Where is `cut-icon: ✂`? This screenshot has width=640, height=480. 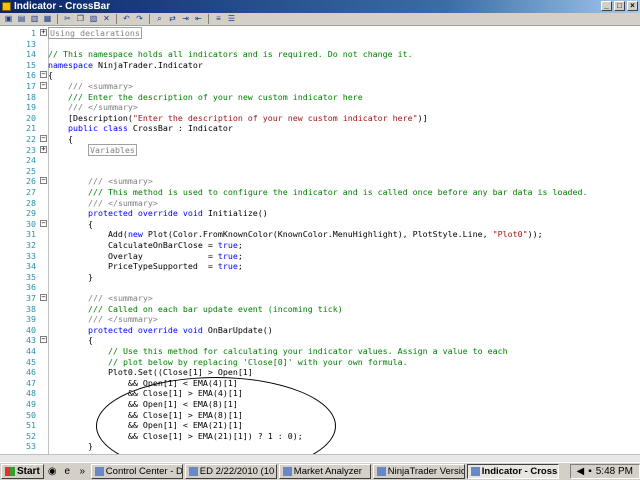
cut-icon: ✂ is located at coordinates (67, 19).